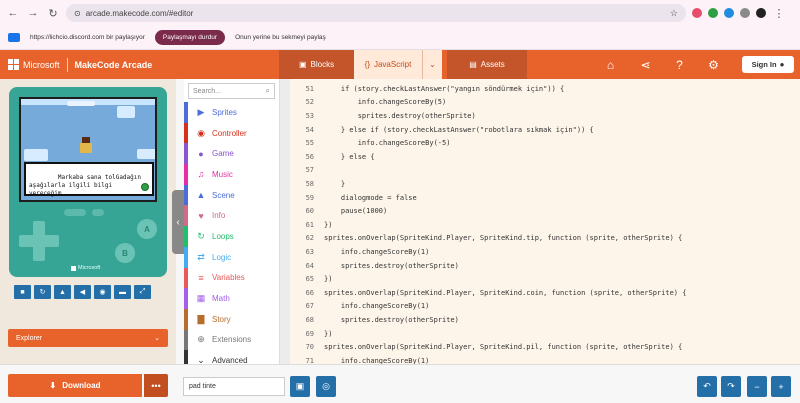  What do you see at coordinates (29, 338) in the screenshot?
I see `explorer-label: Explorer` at bounding box center [29, 338].